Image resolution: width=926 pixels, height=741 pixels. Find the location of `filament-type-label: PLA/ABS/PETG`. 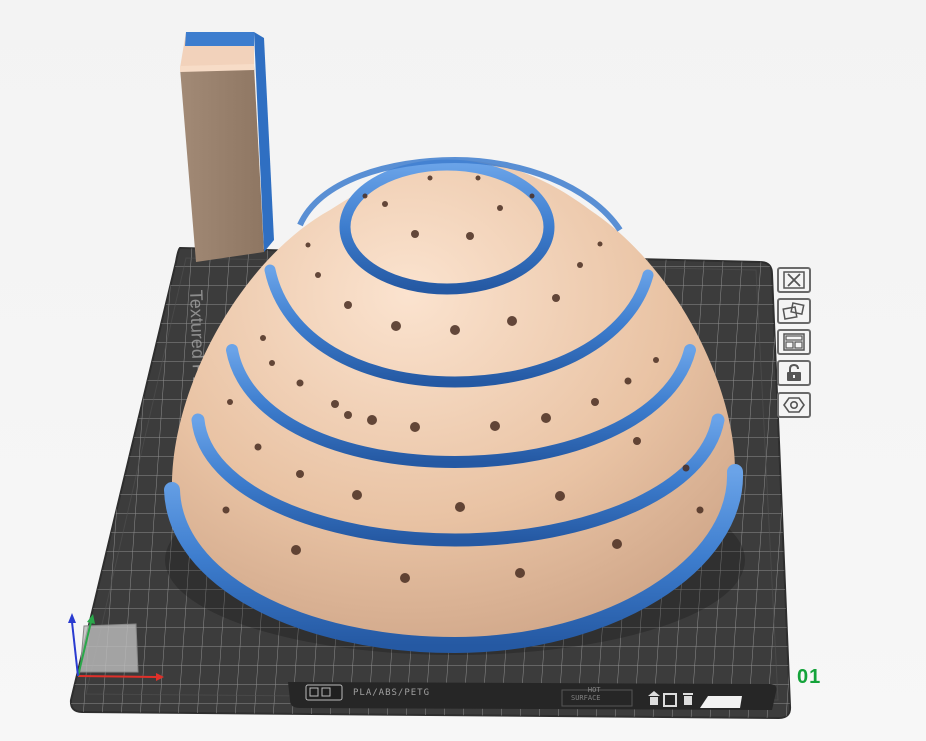

filament-type-label: PLA/ABS/PETG is located at coordinates (392, 693).